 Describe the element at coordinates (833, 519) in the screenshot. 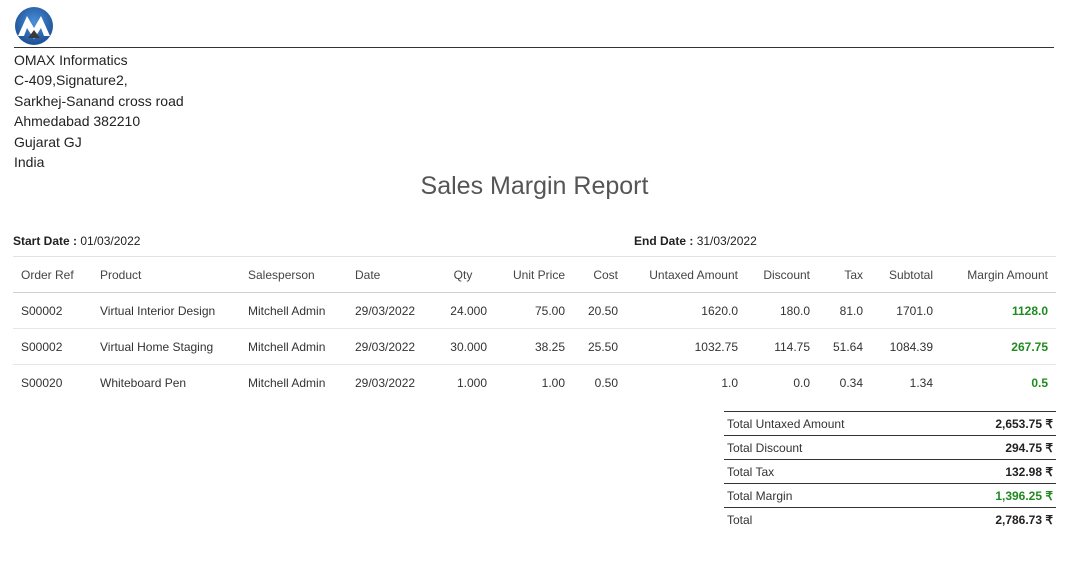

I see `grand-total-label: Total` at that location.